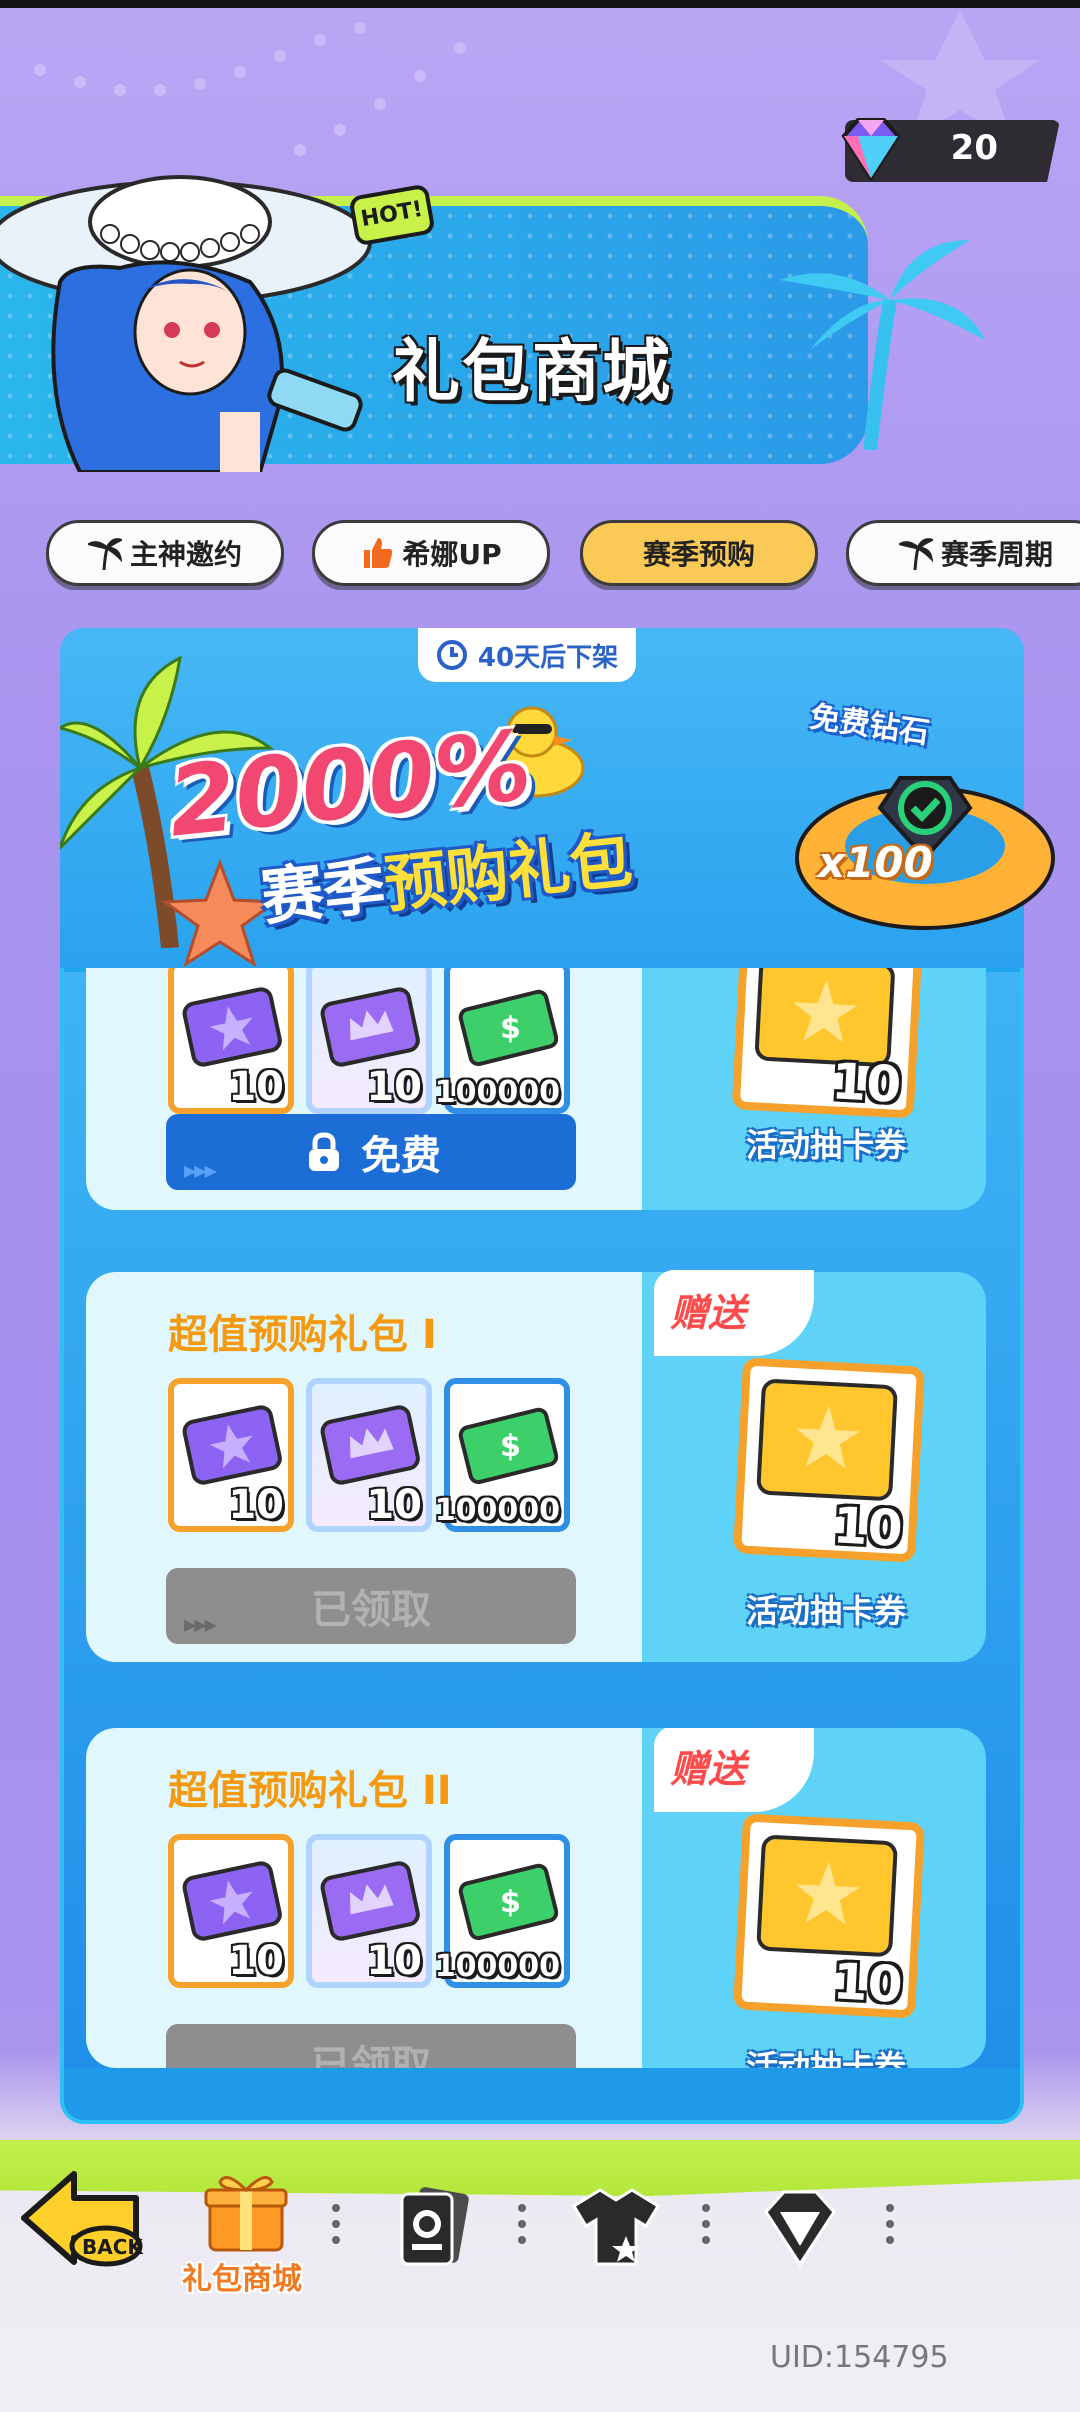 This screenshot has width=1080, height=2412. Describe the element at coordinates (452, 554) in the screenshot. I see `tab-label: 希娜UP` at that location.